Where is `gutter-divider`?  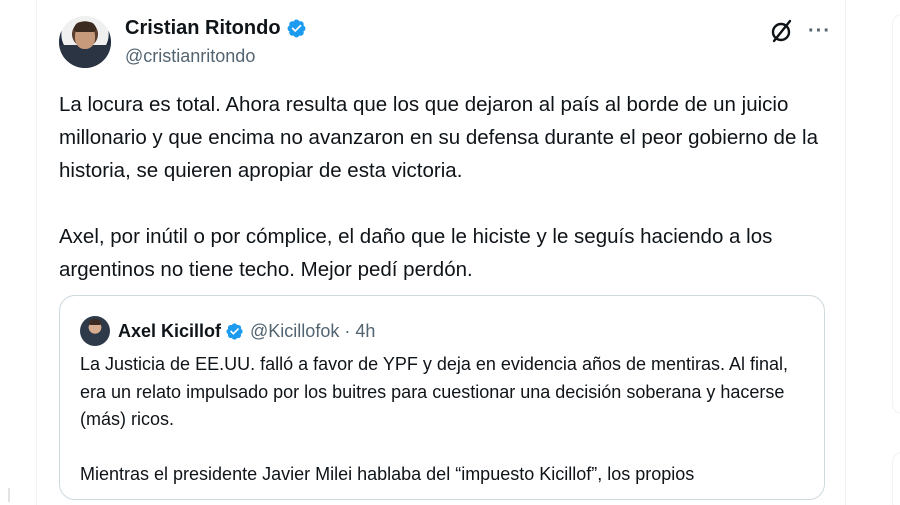
gutter-divider is located at coordinates (9, 495).